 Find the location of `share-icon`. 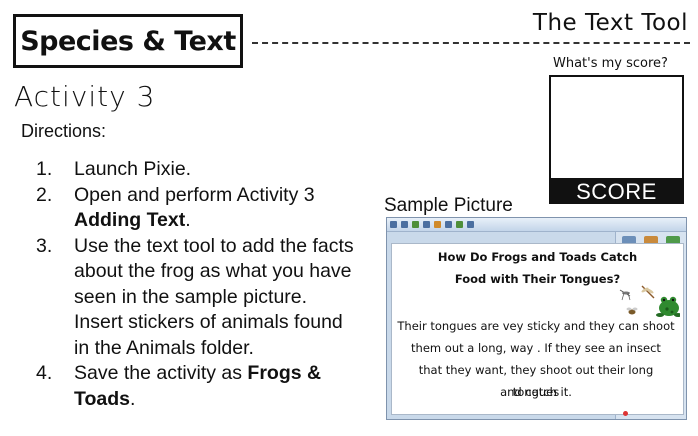

share-icon is located at coordinates (426, 224).